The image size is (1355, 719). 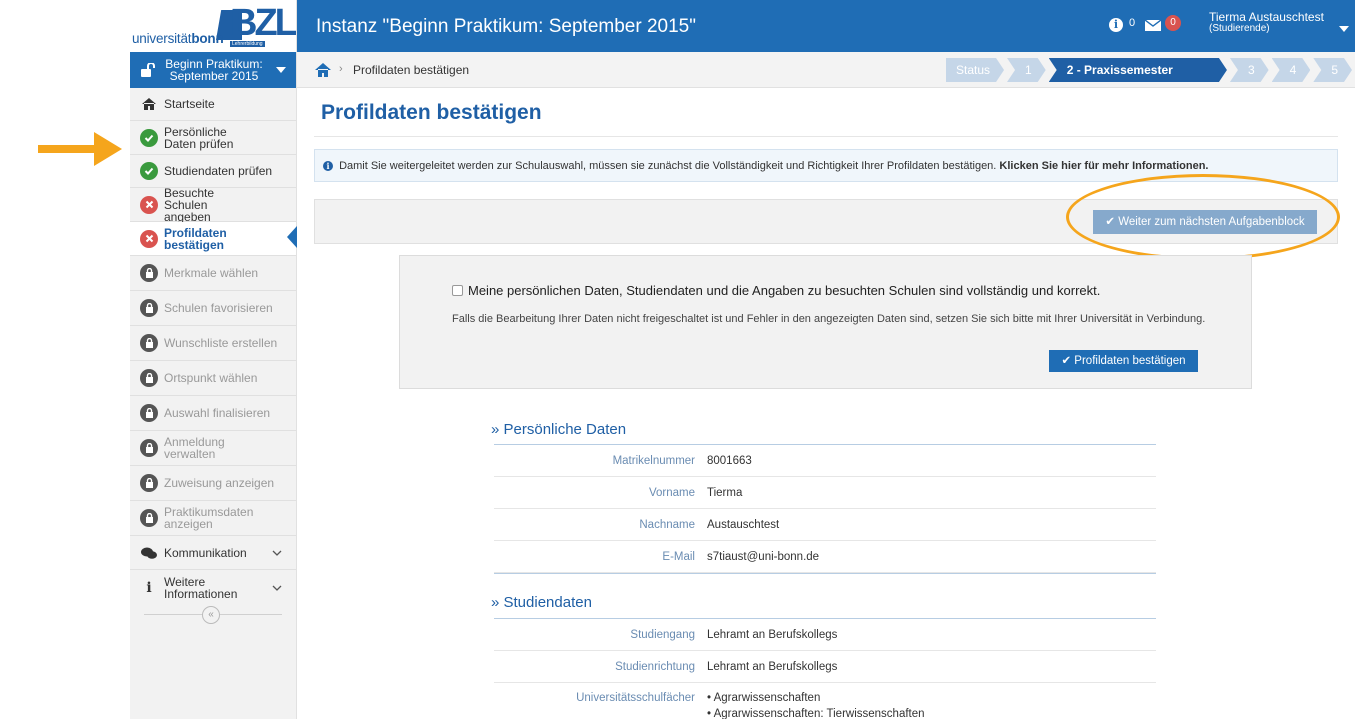 What do you see at coordinates (213, 104) in the screenshot?
I see `sidebar-item-startseite: Startseite` at bounding box center [213, 104].